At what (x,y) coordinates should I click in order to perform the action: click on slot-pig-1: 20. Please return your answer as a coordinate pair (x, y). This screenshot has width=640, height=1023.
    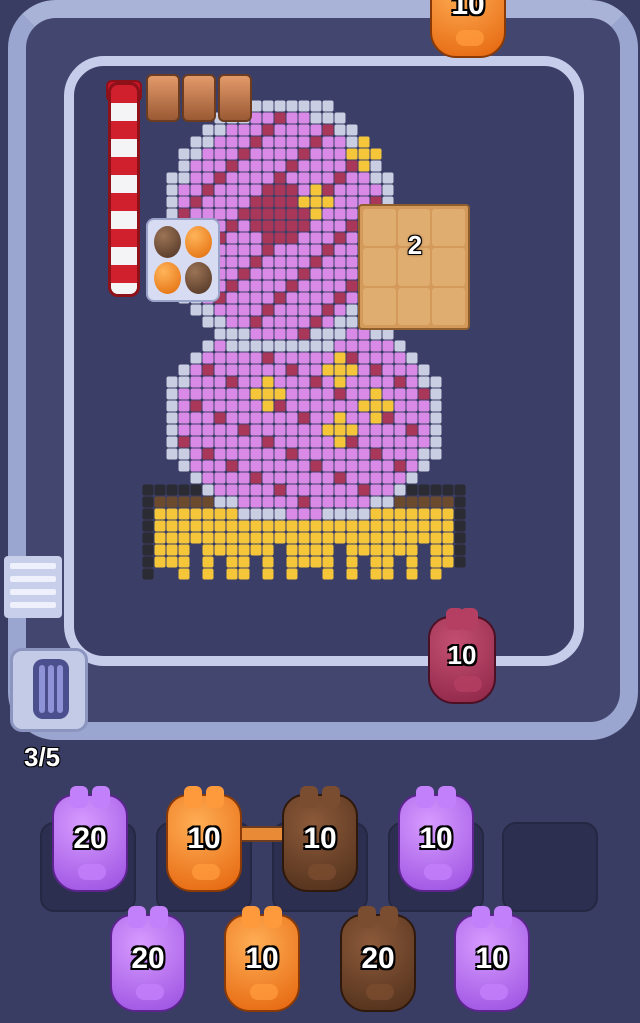
    Looking at the image, I should click on (90, 839).